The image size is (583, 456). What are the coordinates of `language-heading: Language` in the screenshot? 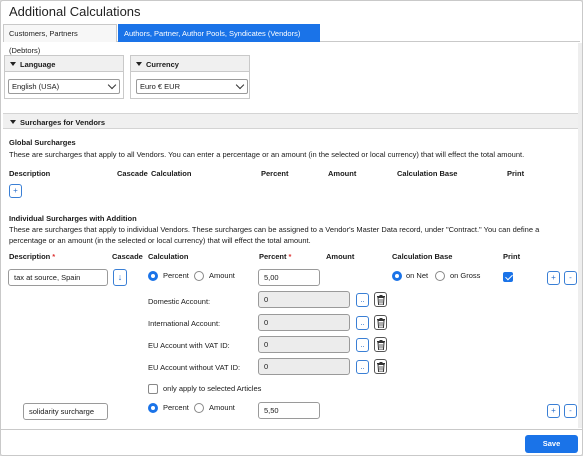 It's located at (38, 64).